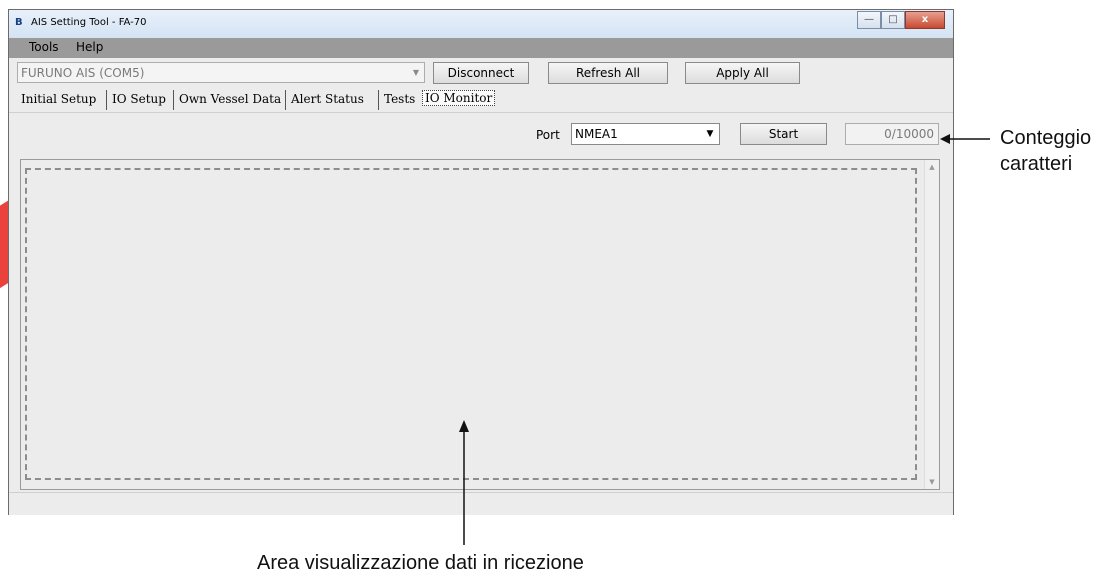  I want to click on tab-tests: Tests, so click(399, 99).